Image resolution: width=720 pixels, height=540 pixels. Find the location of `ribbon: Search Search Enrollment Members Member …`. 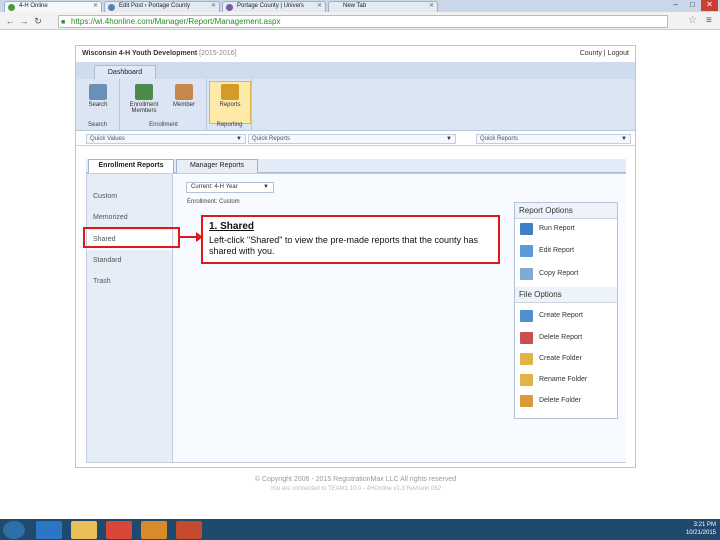

ribbon: Search Search Enrollment Members Member … is located at coordinates (355, 105).